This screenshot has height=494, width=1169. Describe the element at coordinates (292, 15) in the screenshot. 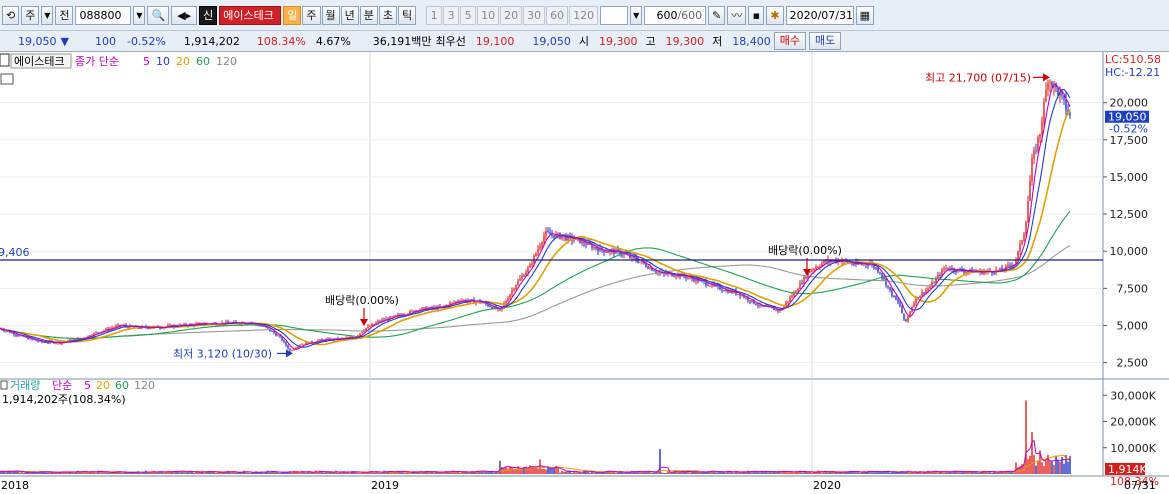

I see `period-tab-0: 일` at that location.